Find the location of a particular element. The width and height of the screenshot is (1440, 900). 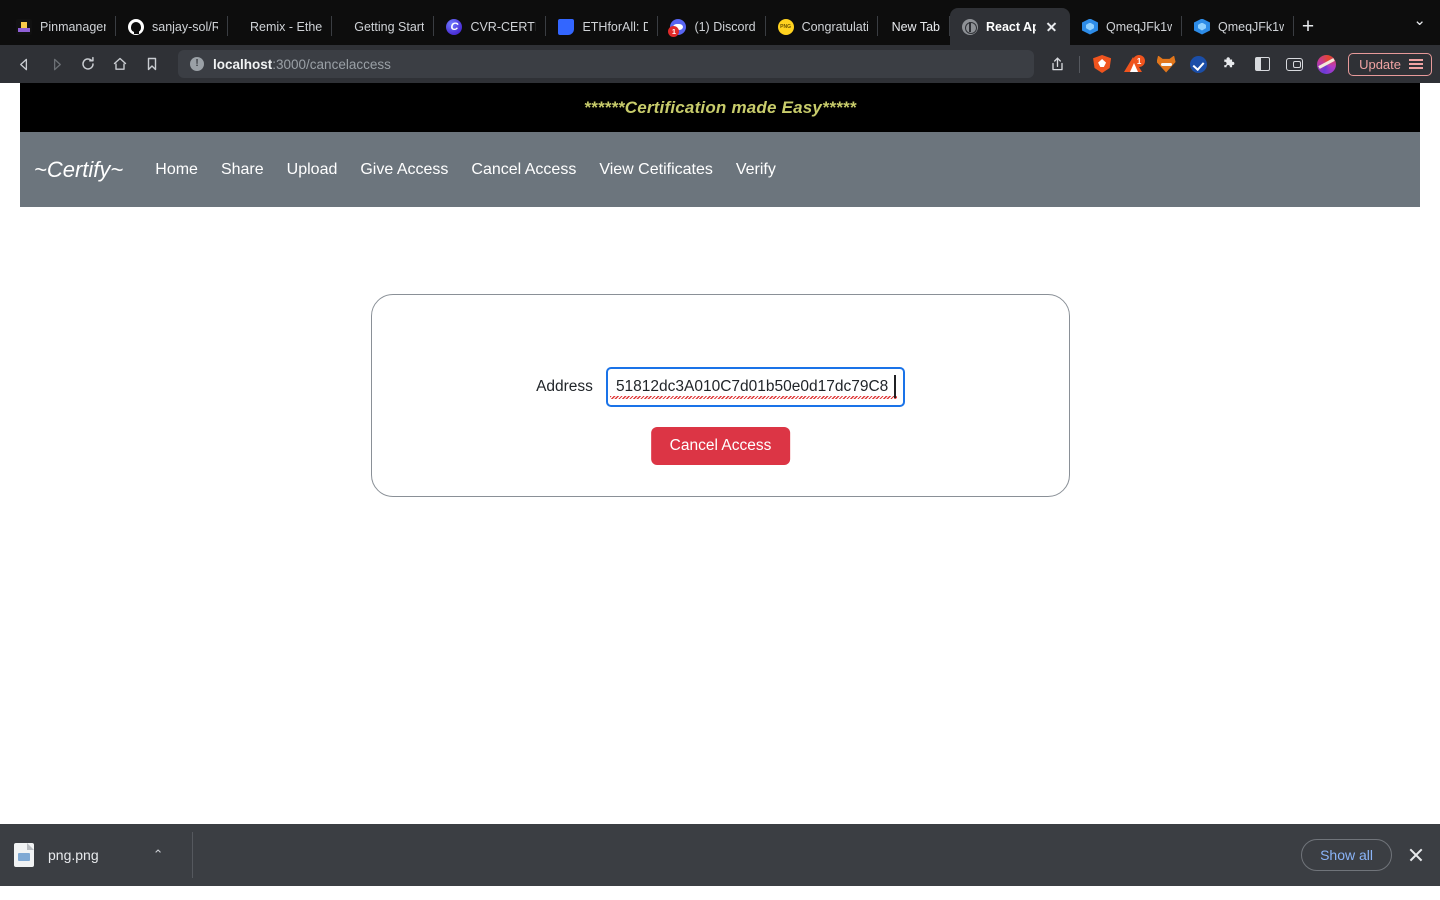

bookmark-button is located at coordinates (152, 64).